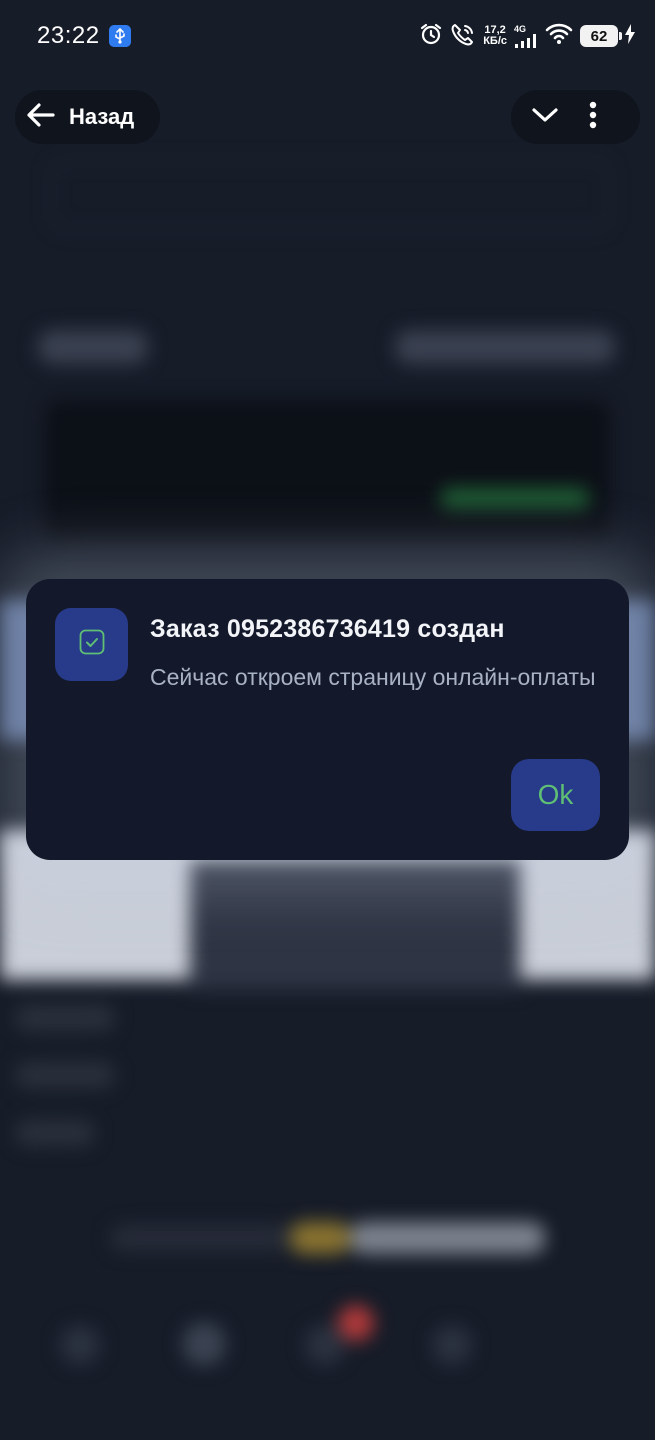 The height and width of the screenshot is (1440, 655). Describe the element at coordinates (41, 117) in the screenshot. I see `arrow-left-icon` at that location.